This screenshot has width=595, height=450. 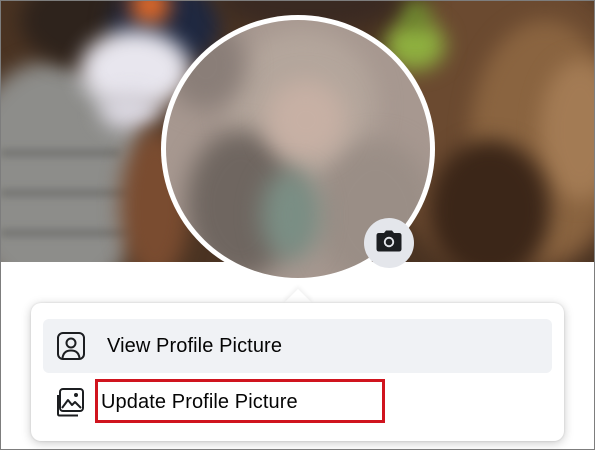 I want to click on person-portrait-icon, so click(x=71, y=346).